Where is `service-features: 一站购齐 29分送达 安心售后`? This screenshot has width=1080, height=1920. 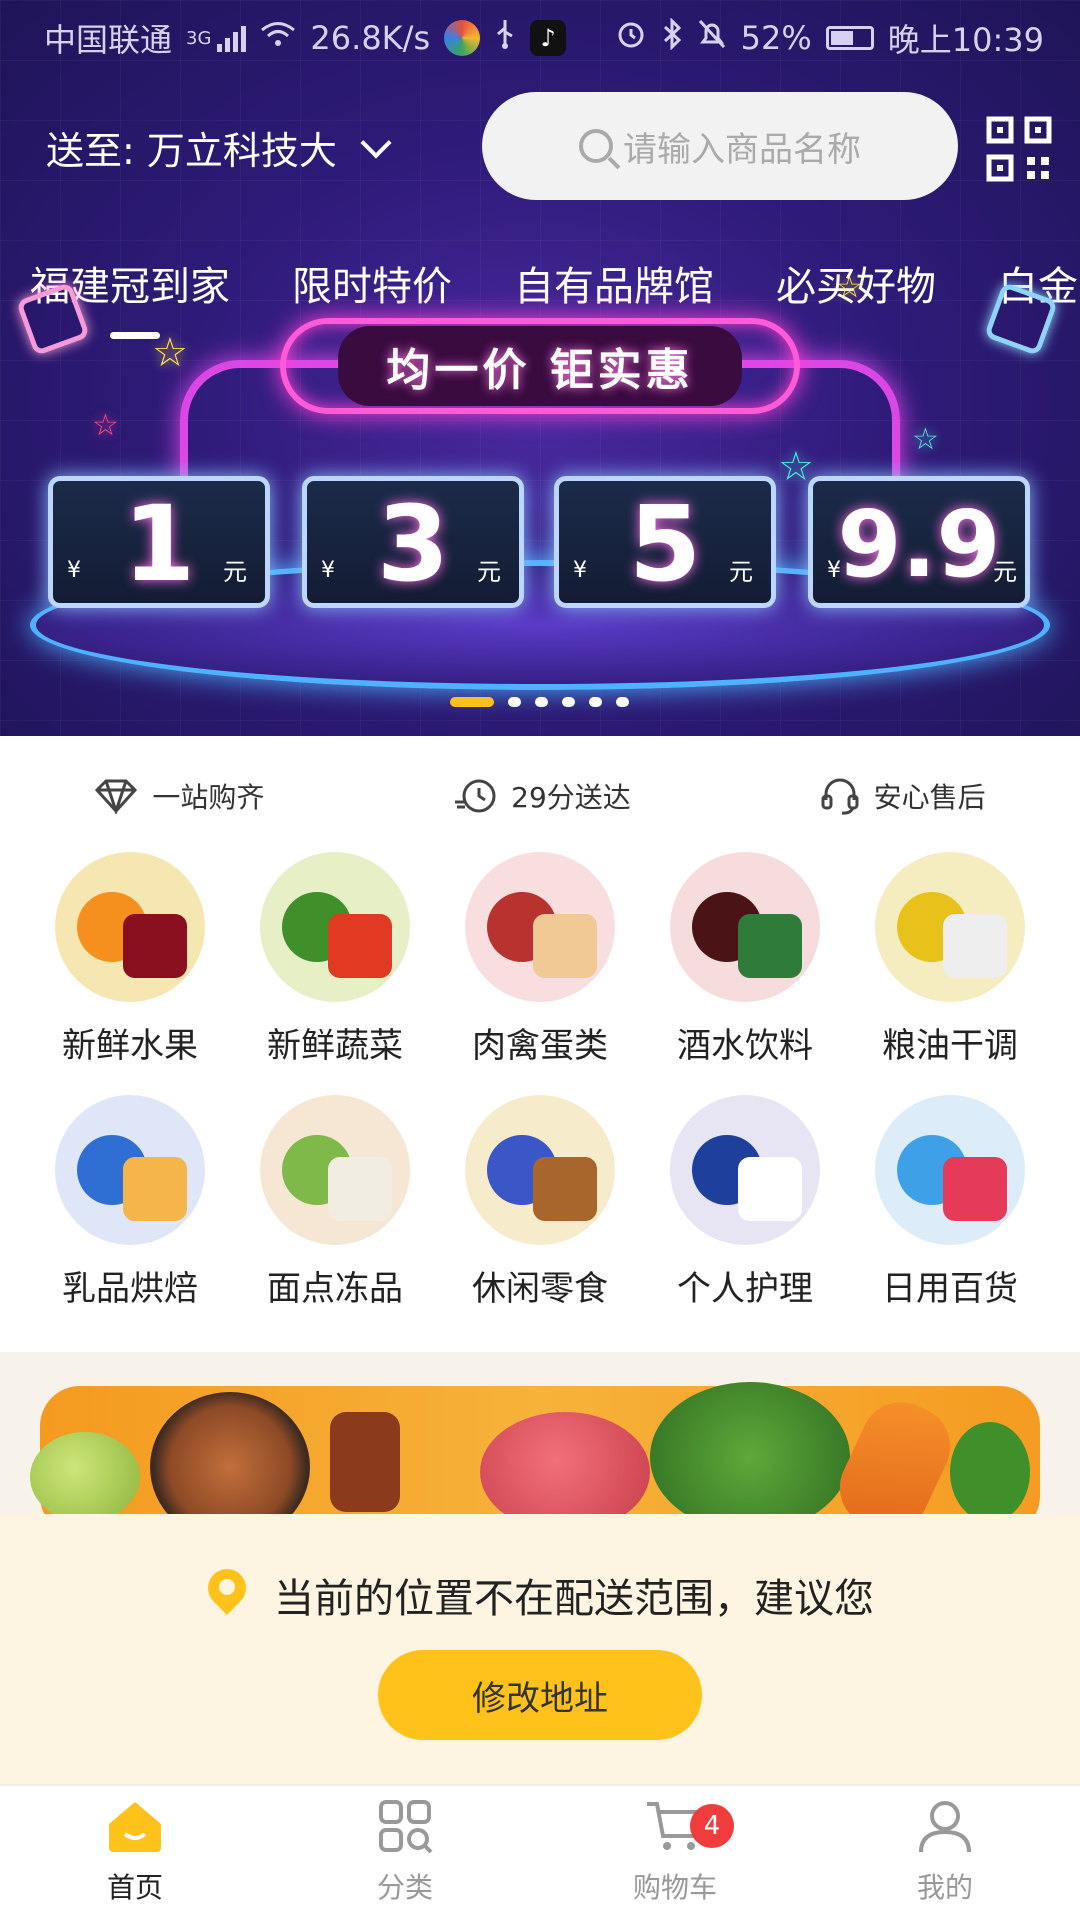 service-features: 一站购齐 29分送达 安心售后 is located at coordinates (540, 796).